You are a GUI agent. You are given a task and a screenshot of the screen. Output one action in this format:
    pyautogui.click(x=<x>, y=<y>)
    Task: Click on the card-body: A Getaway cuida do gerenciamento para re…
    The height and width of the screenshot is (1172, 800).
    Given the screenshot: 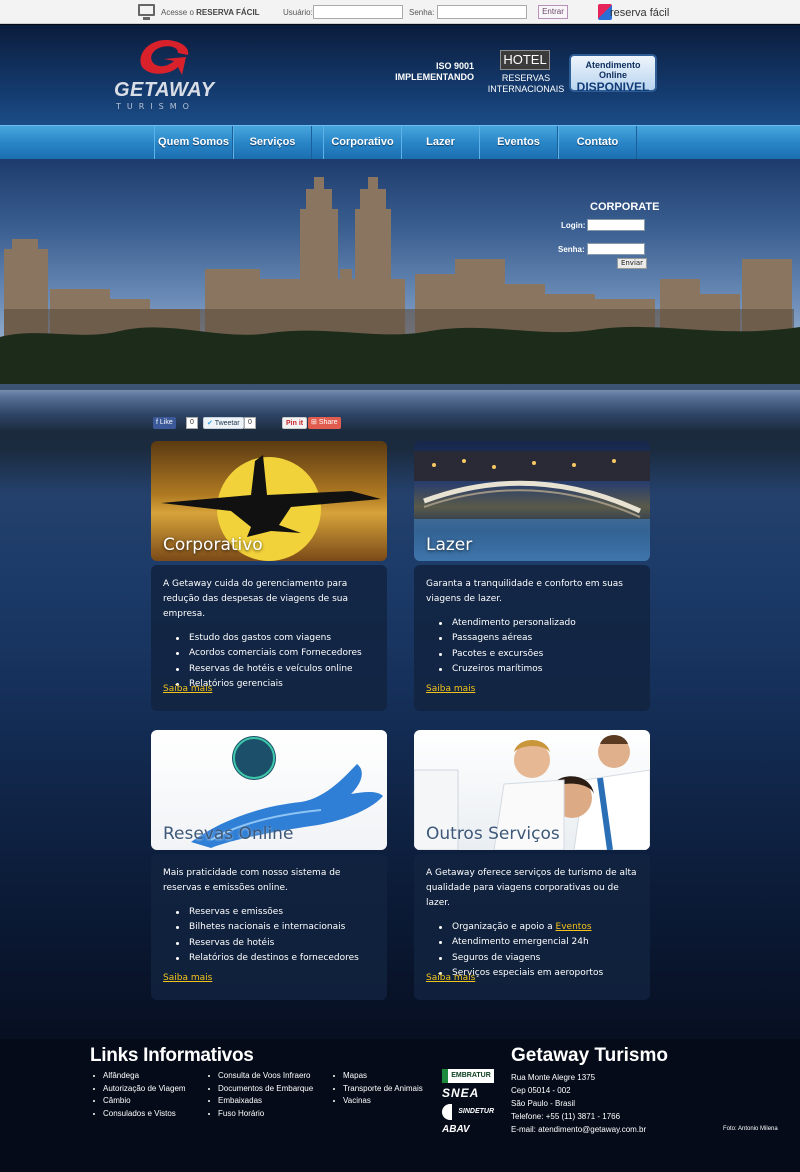 What is the action you would take?
    pyautogui.click(x=269, y=638)
    